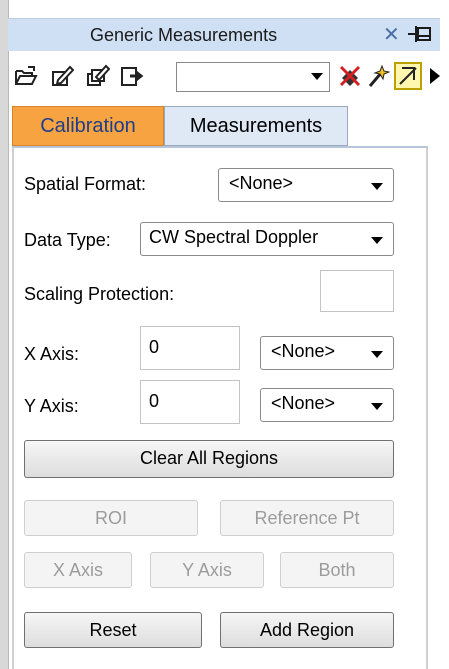 The height and width of the screenshot is (669, 449). Describe the element at coordinates (408, 76) in the screenshot. I see `yellow-box-icon` at that location.